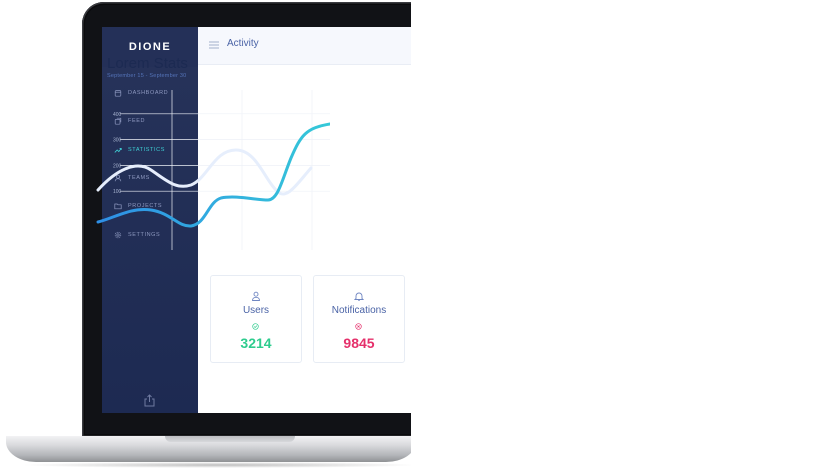  I want to click on date-range: September 15 - September 30, so click(147, 76).